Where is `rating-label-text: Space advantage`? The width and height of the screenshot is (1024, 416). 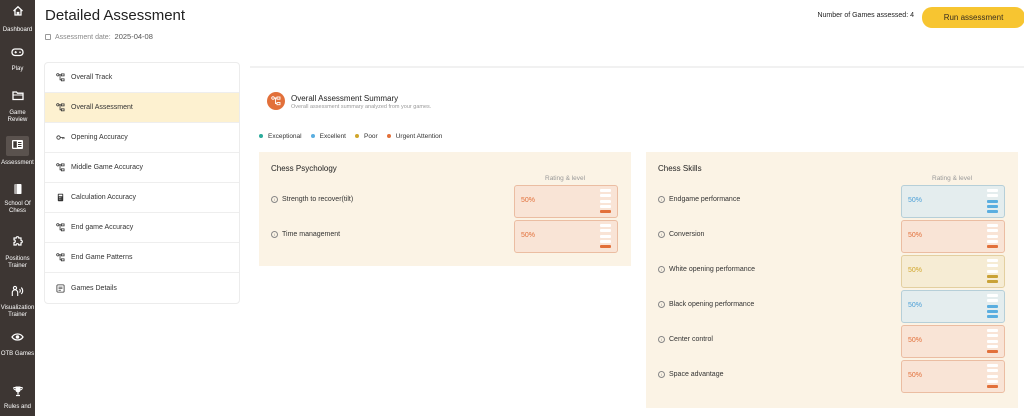 rating-label-text: Space advantage is located at coordinates (696, 374).